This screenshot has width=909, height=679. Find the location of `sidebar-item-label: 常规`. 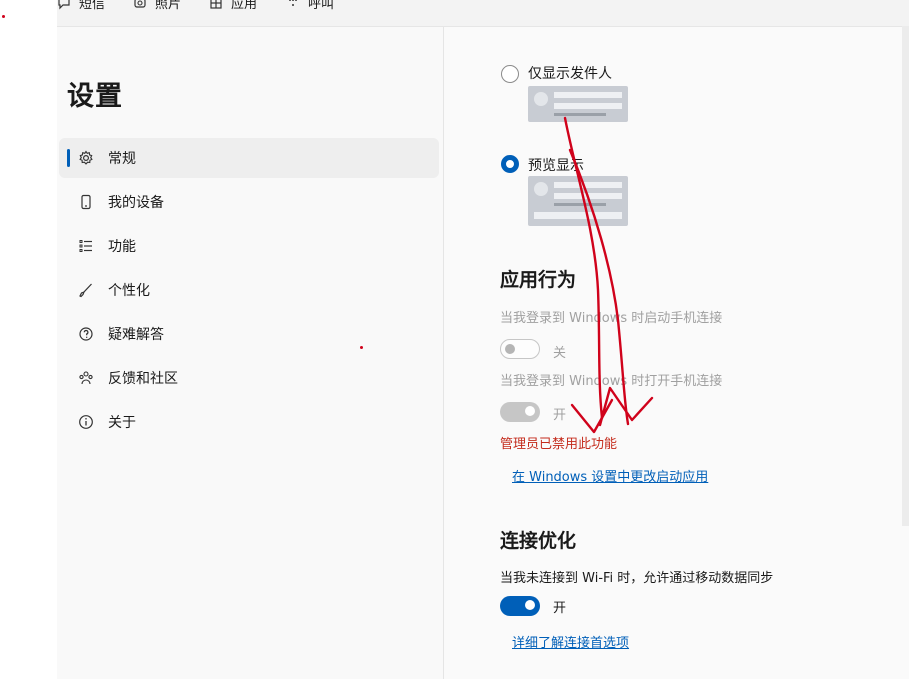

sidebar-item-label: 常规 is located at coordinates (122, 159).